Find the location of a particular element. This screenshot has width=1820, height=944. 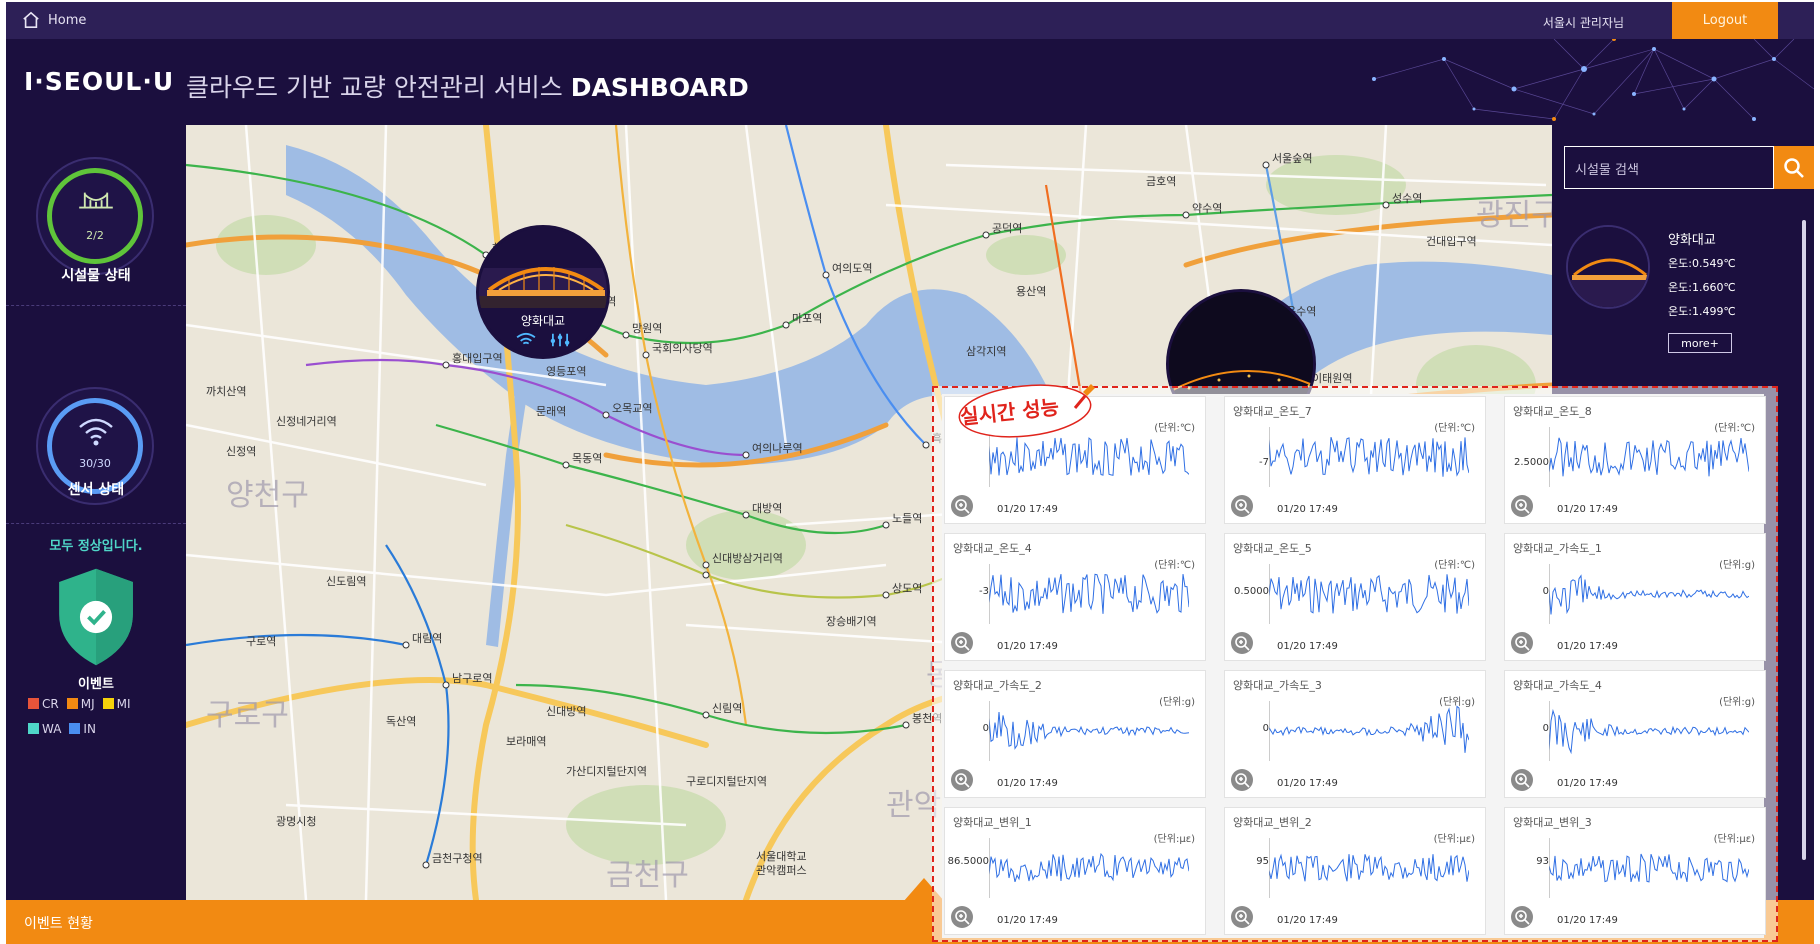

scrollbar is located at coordinates (1804, 540).